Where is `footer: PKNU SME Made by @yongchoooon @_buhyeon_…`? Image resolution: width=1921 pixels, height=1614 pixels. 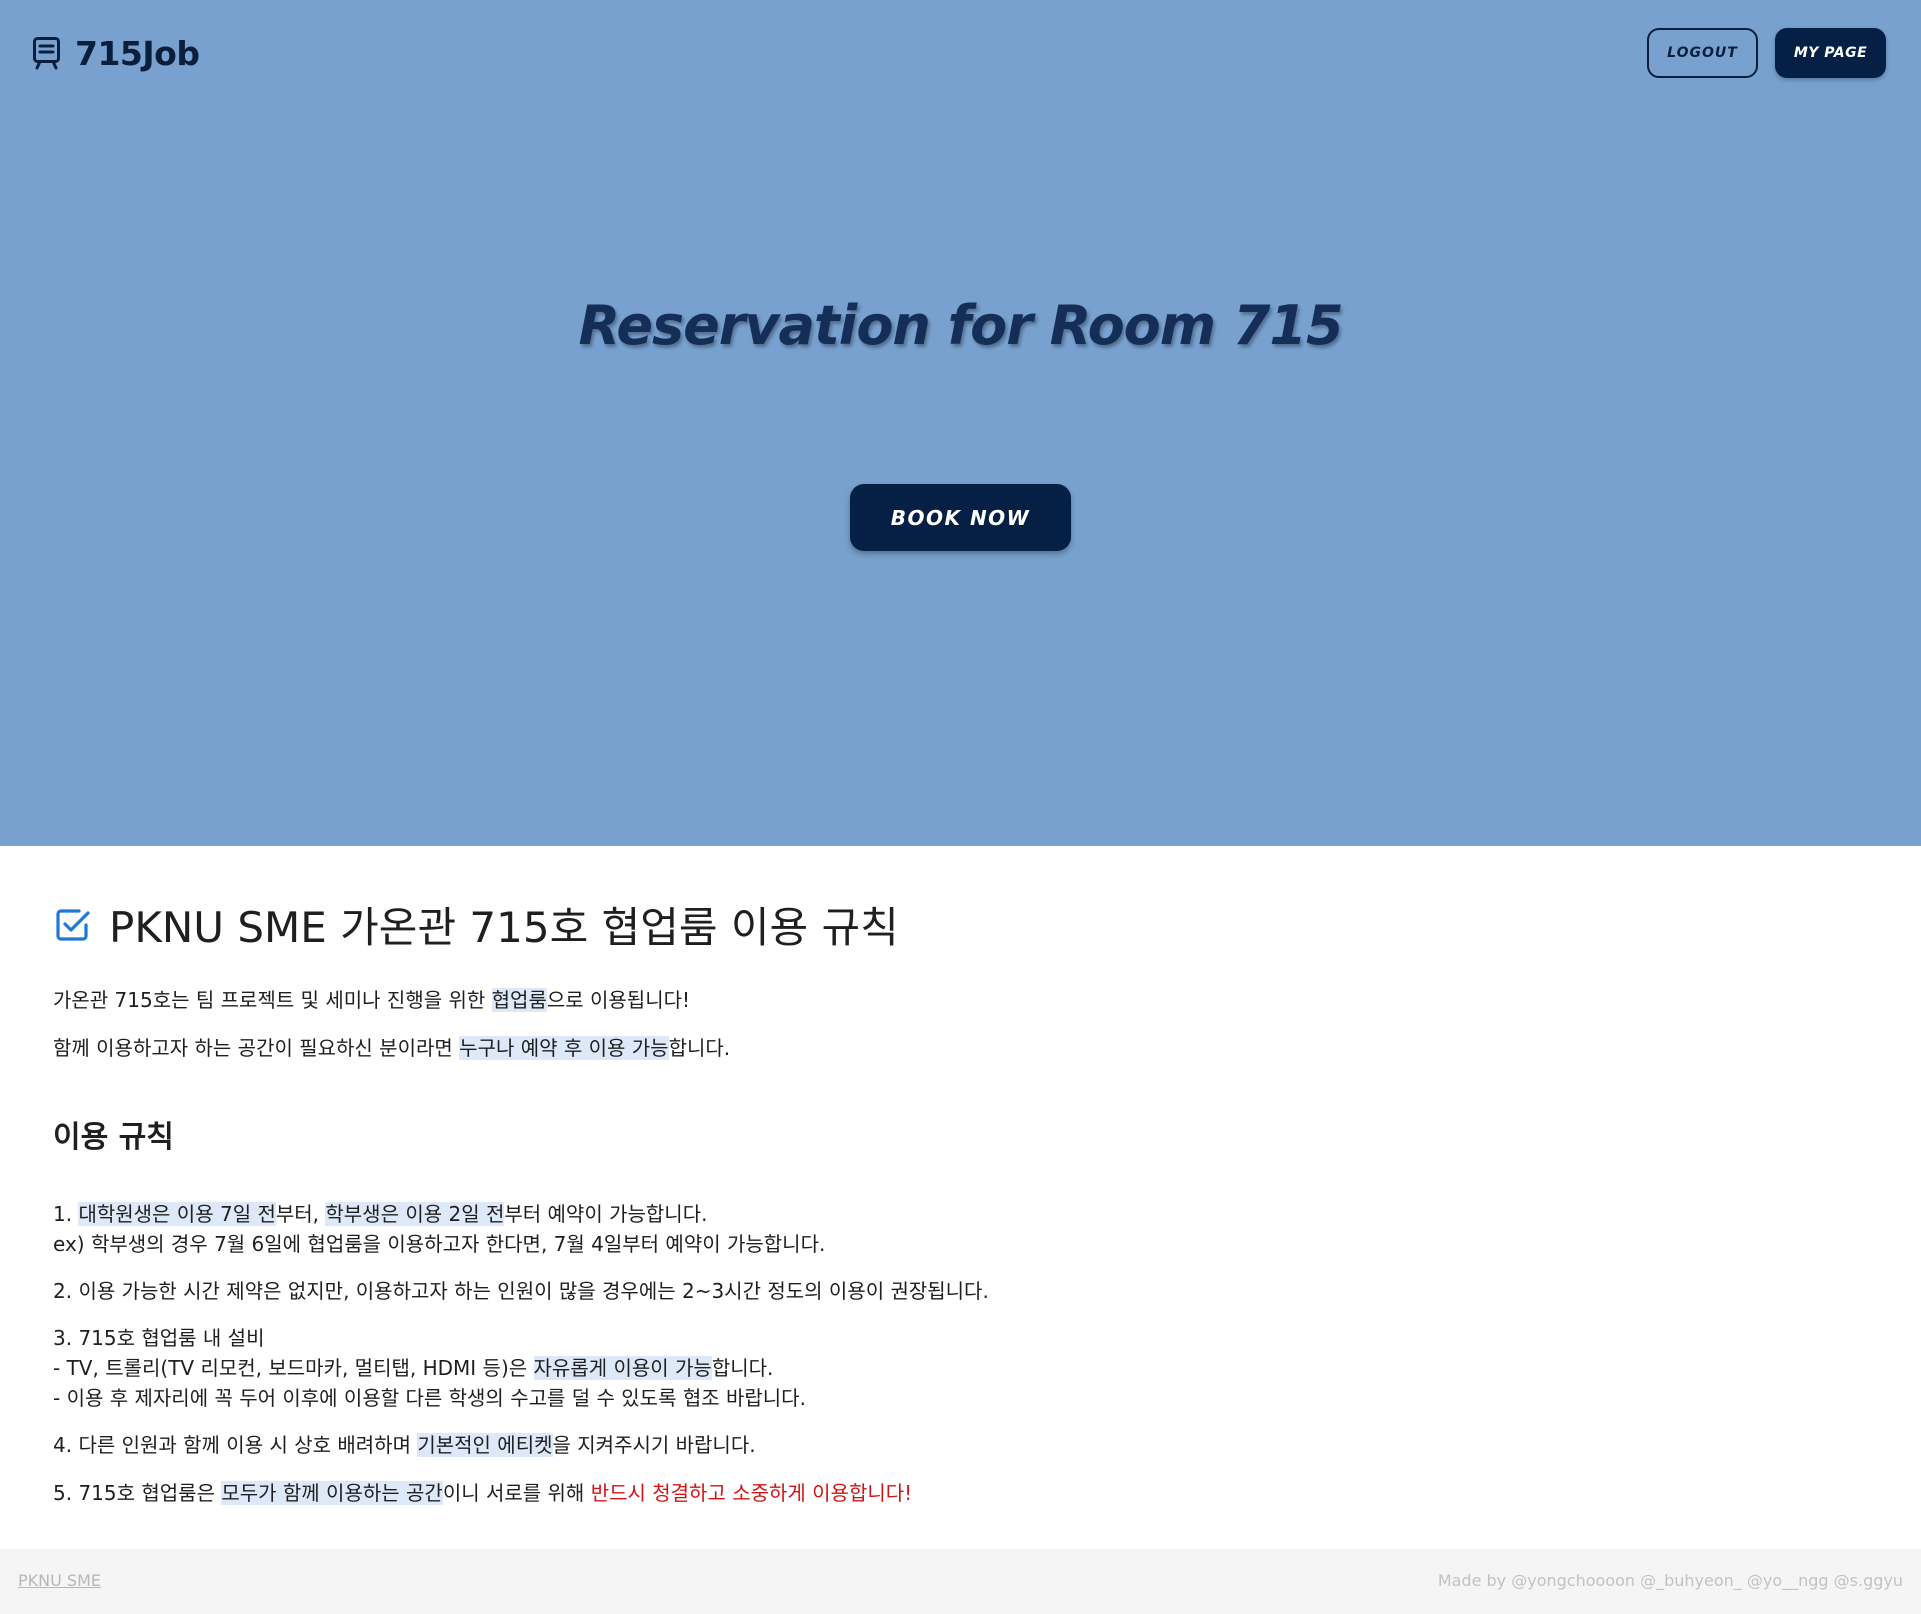 footer: PKNU SME Made by @yongchoooon @_buhyeon_… is located at coordinates (960, 1581).